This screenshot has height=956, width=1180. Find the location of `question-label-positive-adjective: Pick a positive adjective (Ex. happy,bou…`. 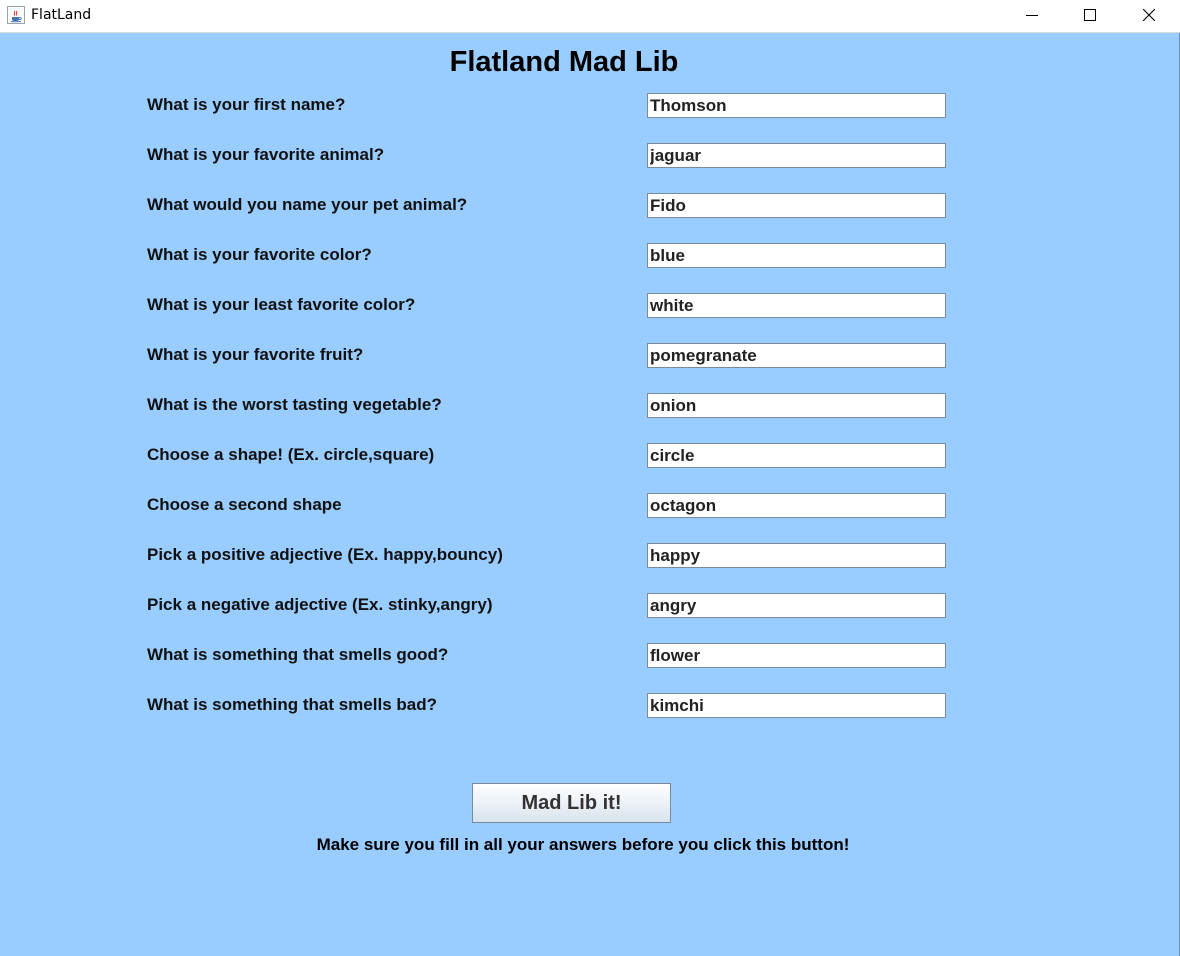

question-label-positive-adjective: Pick a positive adjective (Ex. happy,bou… is located at coordinates (325, 554).